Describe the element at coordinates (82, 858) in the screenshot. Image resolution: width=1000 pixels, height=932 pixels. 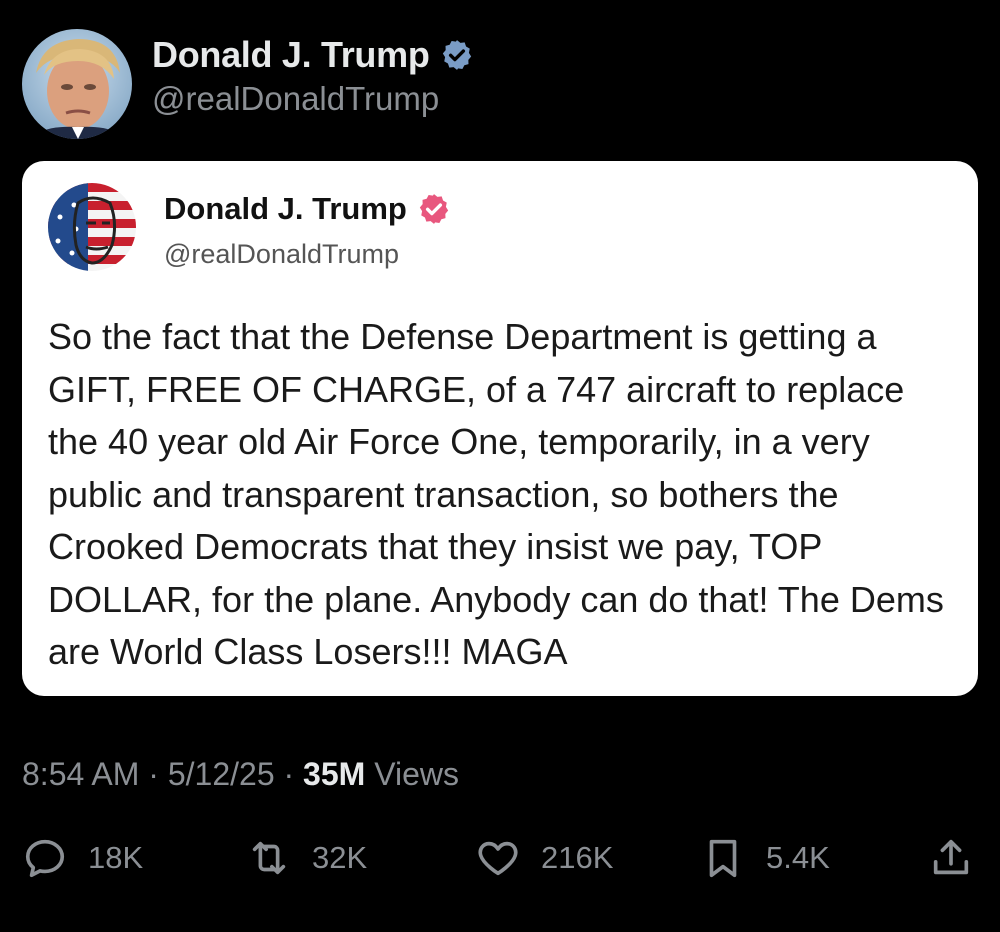
I see `reply-button: 18K` at that location.